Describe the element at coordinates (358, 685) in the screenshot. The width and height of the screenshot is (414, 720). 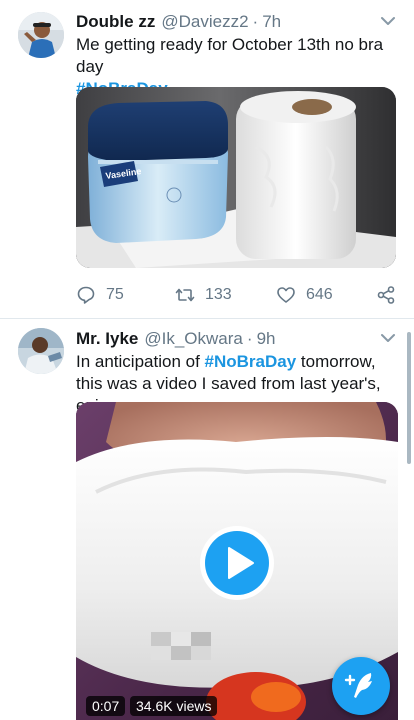
I see `compose-tweet-icon` at that location.